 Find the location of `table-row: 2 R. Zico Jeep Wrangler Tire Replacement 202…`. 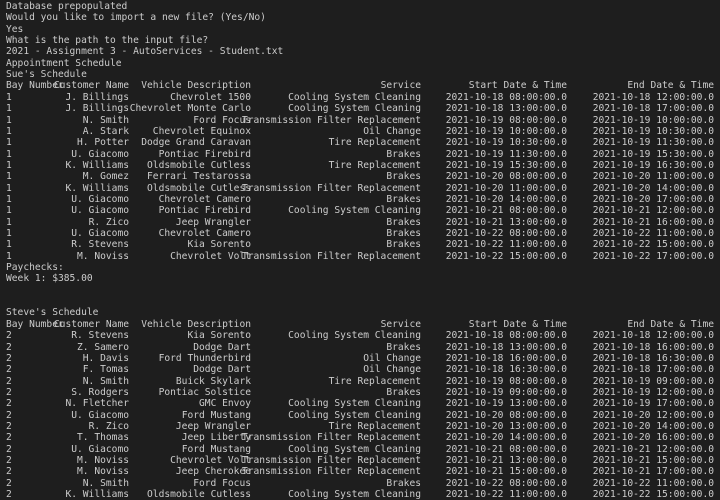

table-row: 2 R. Zico Jeep Wrangler Tire Replacement 202… is located at coordinates (360, 426).